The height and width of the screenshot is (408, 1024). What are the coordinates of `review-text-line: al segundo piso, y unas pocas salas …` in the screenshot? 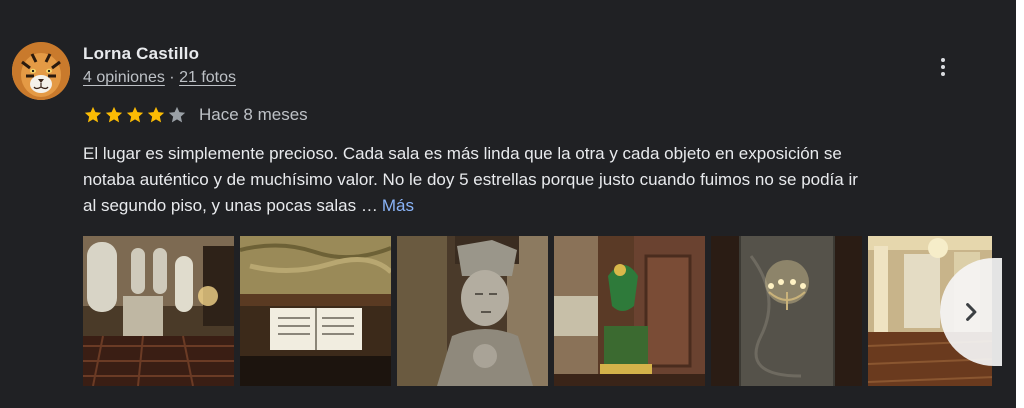 It's located at (230, 205).